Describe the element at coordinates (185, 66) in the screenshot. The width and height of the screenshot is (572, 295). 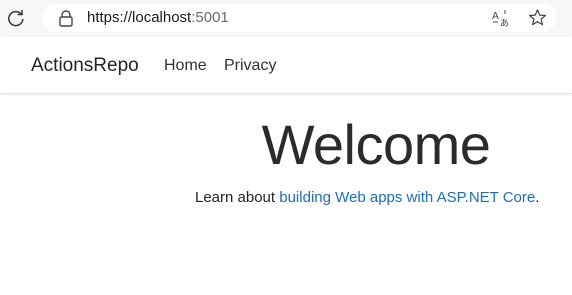
I see `nav-link-home: Home` at that location.